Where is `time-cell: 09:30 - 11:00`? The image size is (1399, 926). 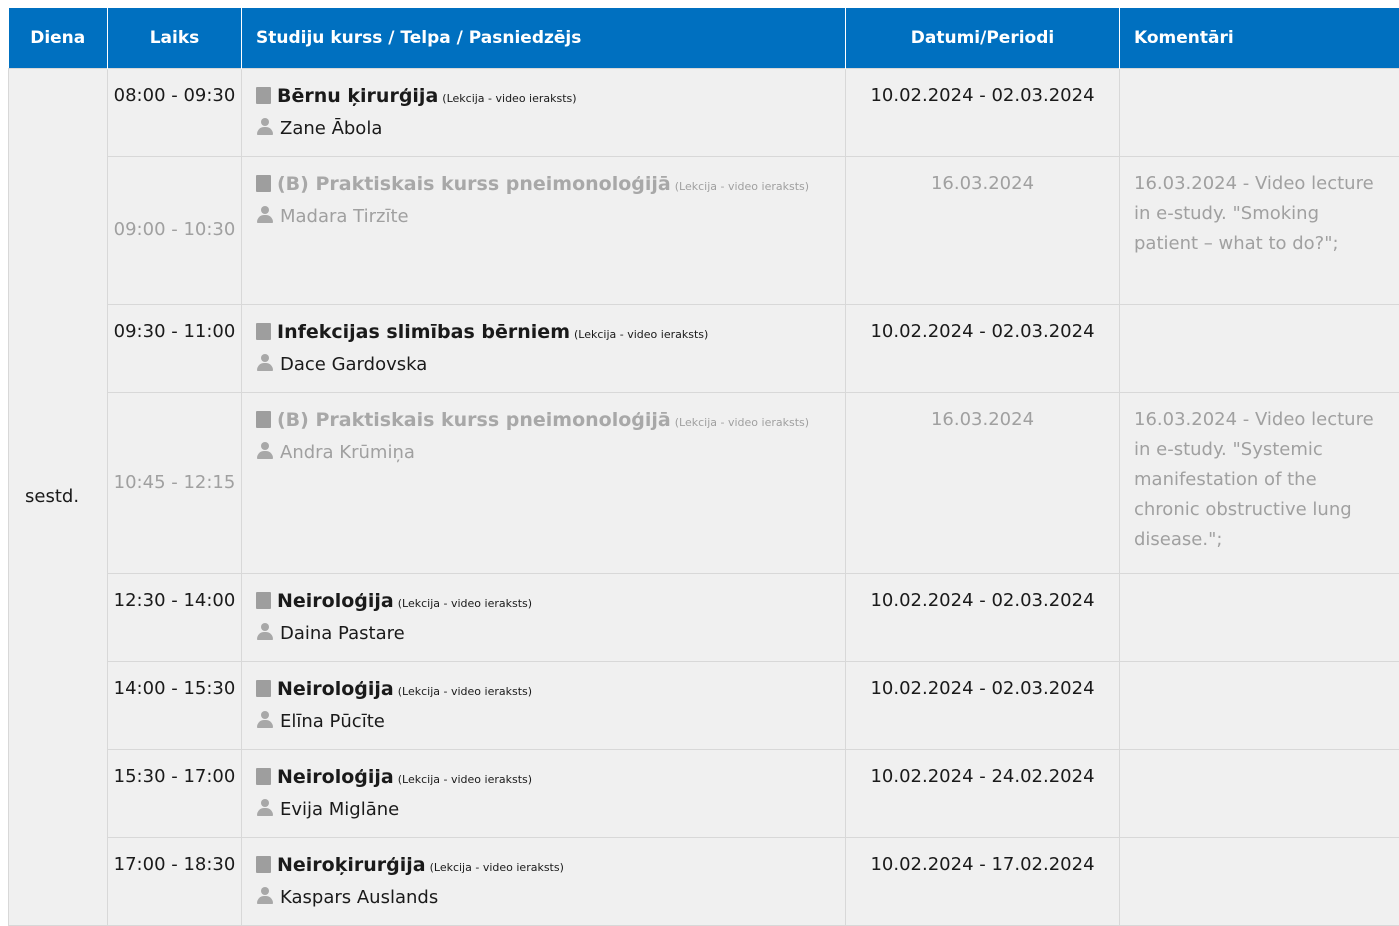
time-cell: 09:30 - 11:00 is located at coordinates (175, 348).